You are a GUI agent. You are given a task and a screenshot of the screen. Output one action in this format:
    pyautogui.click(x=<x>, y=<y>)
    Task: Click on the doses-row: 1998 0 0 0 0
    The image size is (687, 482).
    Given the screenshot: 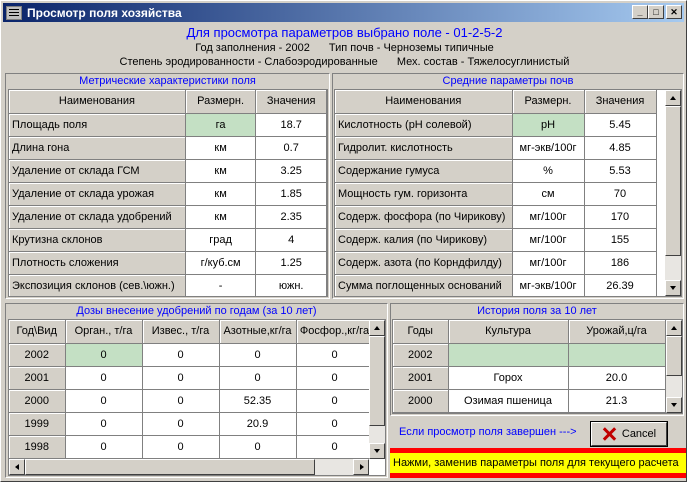 What is the action you would take?
    pyautogui.click(x=191, y=447)
    